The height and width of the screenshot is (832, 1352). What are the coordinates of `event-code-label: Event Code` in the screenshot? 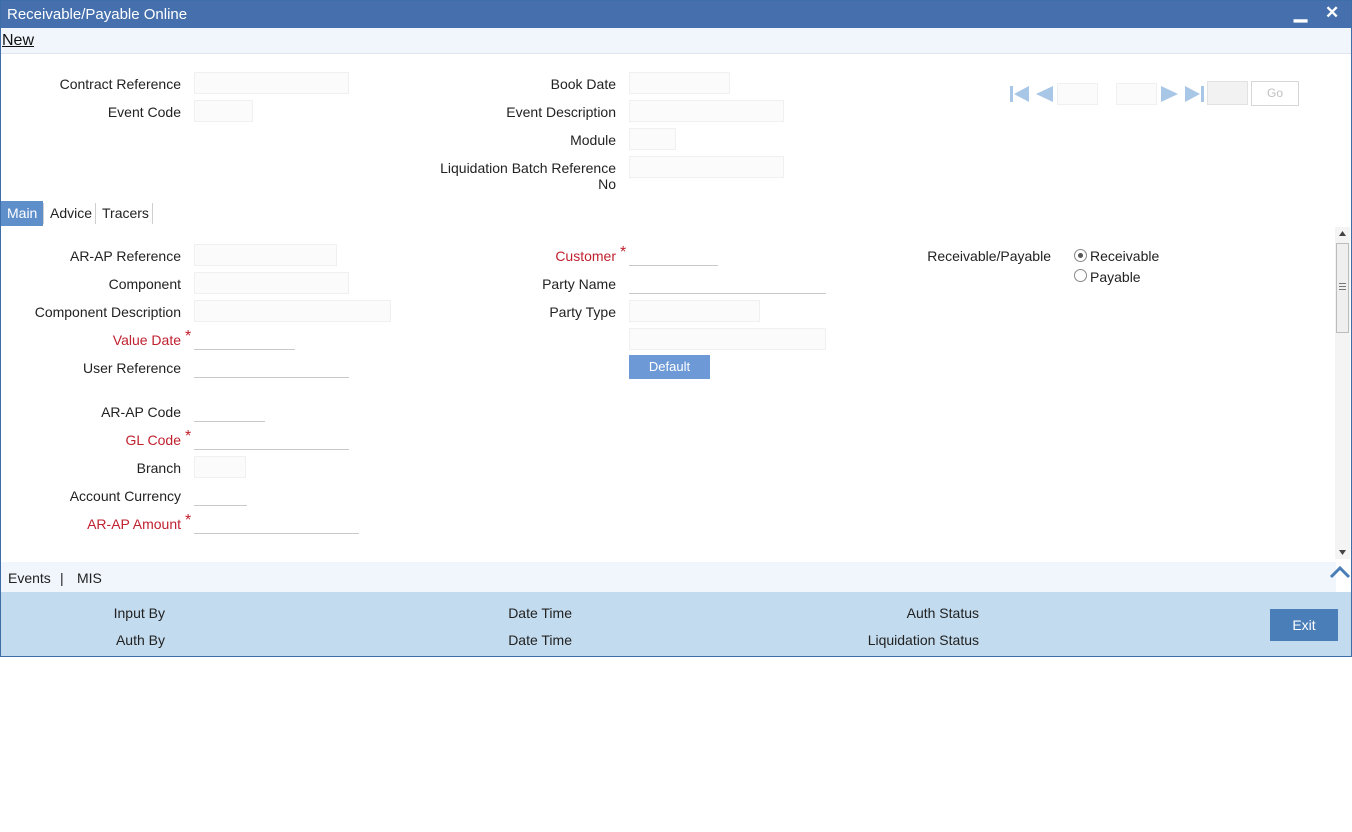 It's located at (144, 112).